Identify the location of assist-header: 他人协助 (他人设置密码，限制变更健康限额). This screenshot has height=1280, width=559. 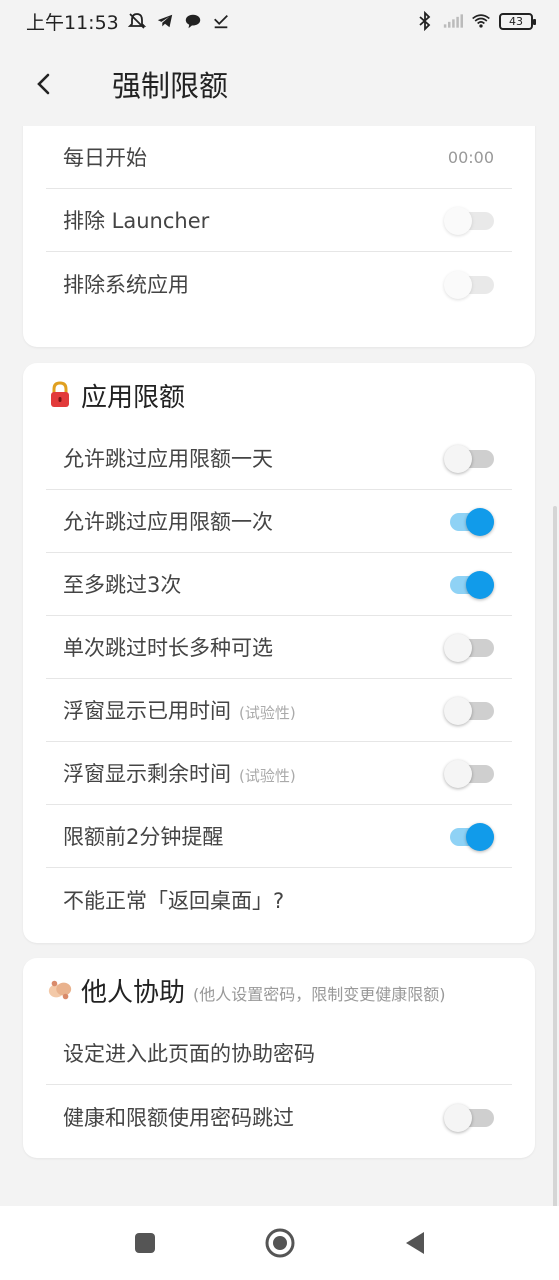
(279, 990).